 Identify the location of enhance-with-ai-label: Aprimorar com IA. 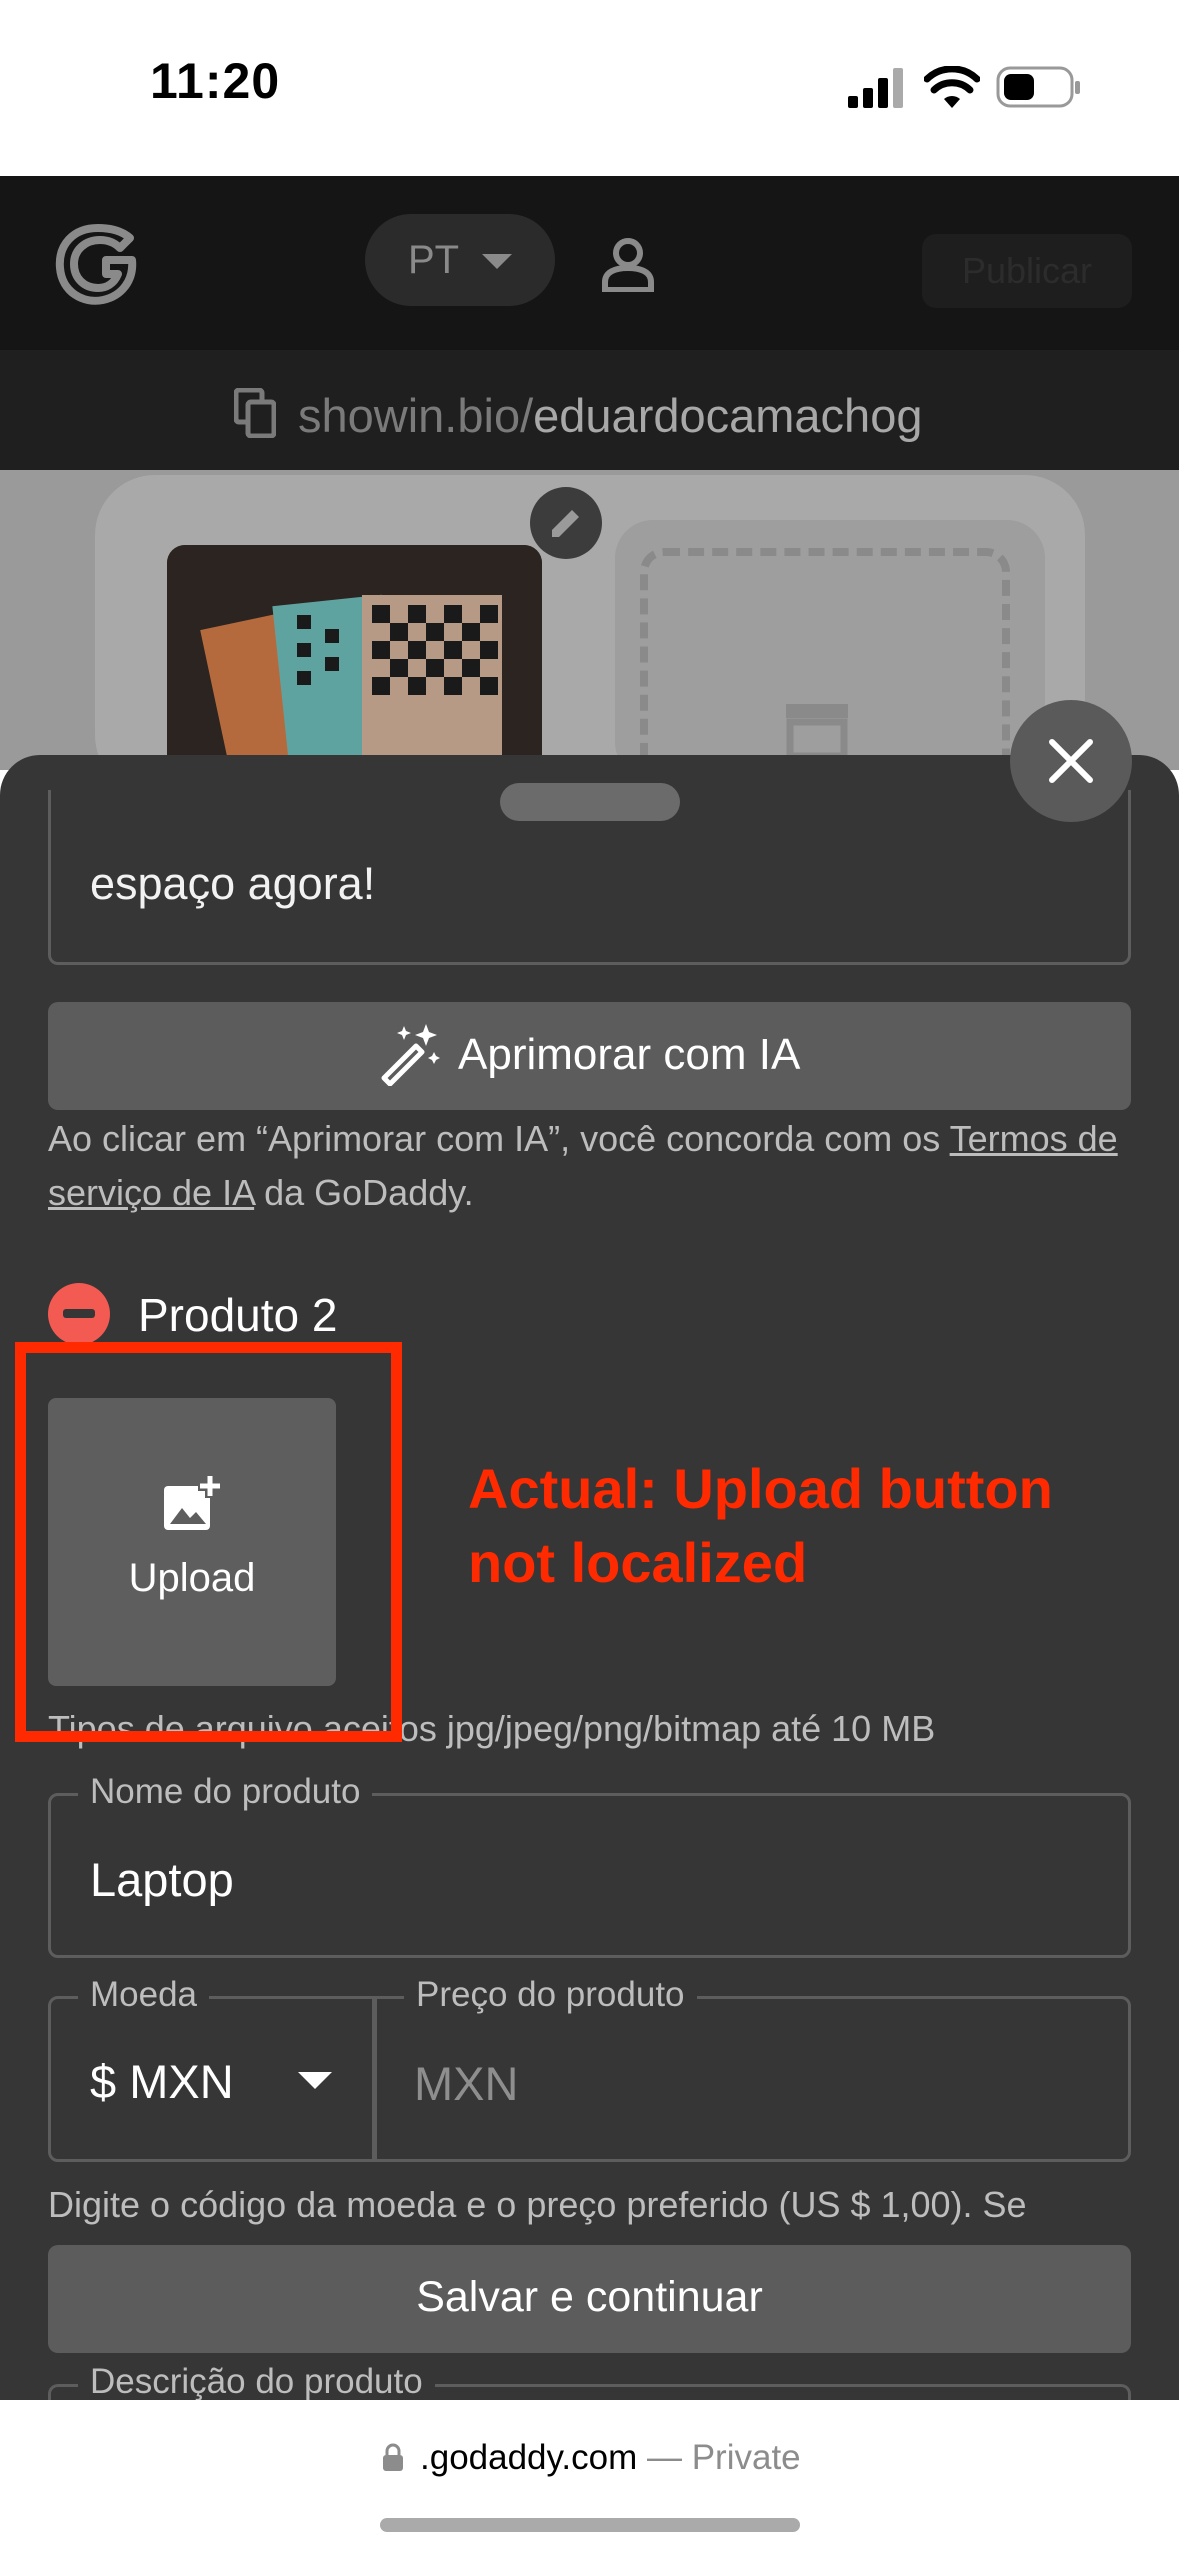
(629, 1054).